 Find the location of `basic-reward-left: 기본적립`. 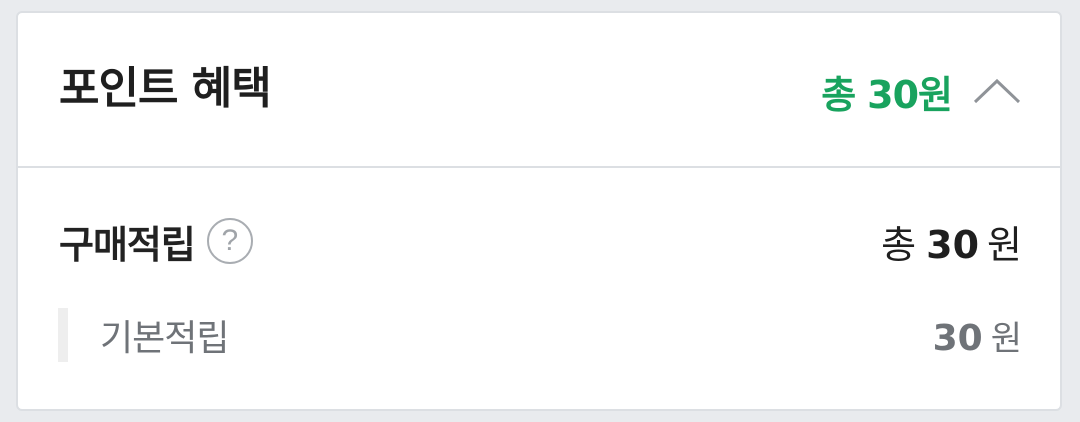

basic-reward-left: 기본적립 is located at coordinates (143, 335).